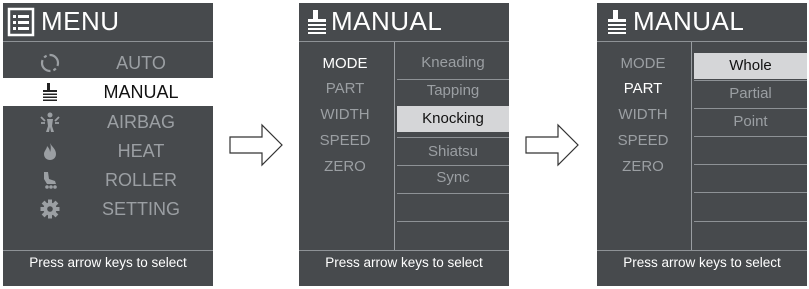 The image size is (809, 289). Describe the element at coordinates (750, 66) in the screenshot. I see `option-whole: Whole` at that location.